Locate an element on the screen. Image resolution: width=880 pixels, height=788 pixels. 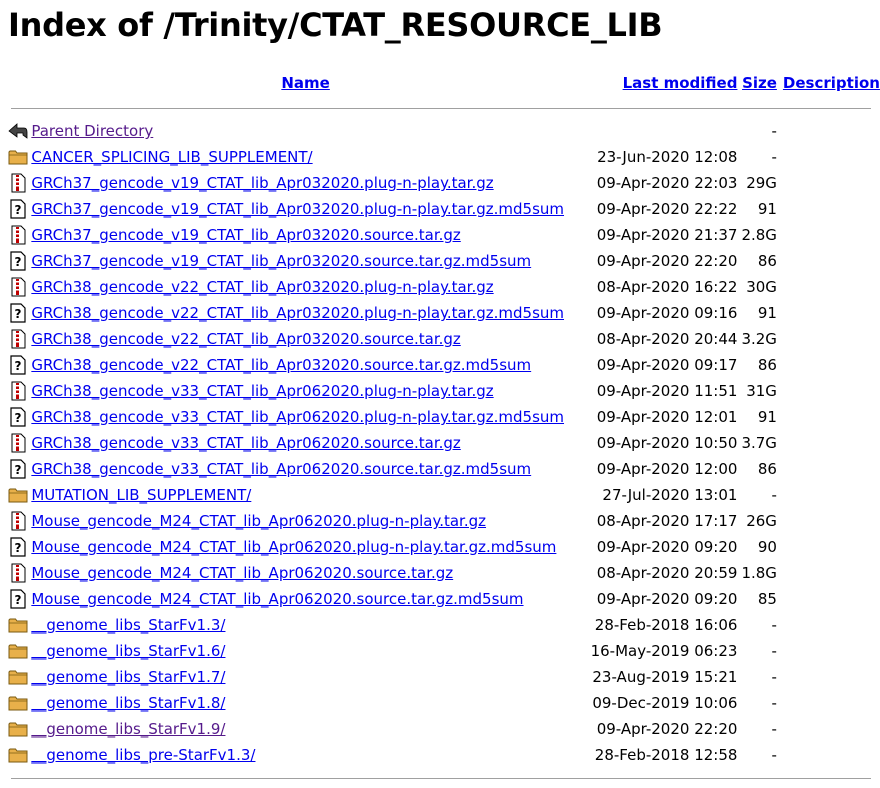
row-modified: 28-Feb-2018 12:58 is located at coordinates (666, 755).